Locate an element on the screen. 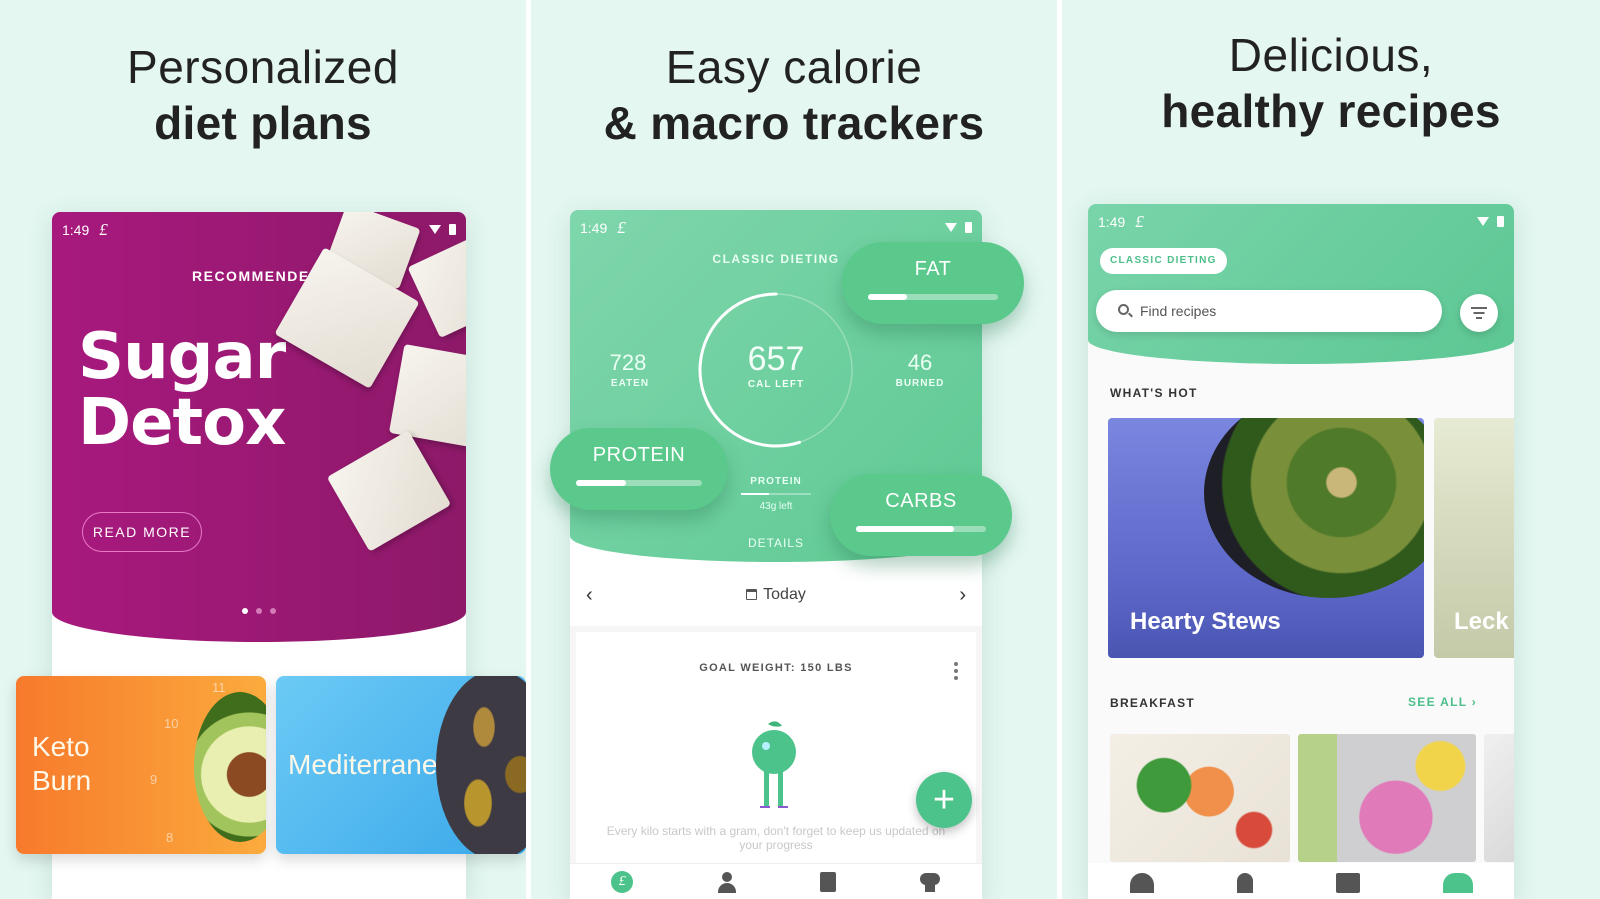 The width and height of the screenshot is (1600, 899). mini-macro-bar is located at coordinates (776, 494).